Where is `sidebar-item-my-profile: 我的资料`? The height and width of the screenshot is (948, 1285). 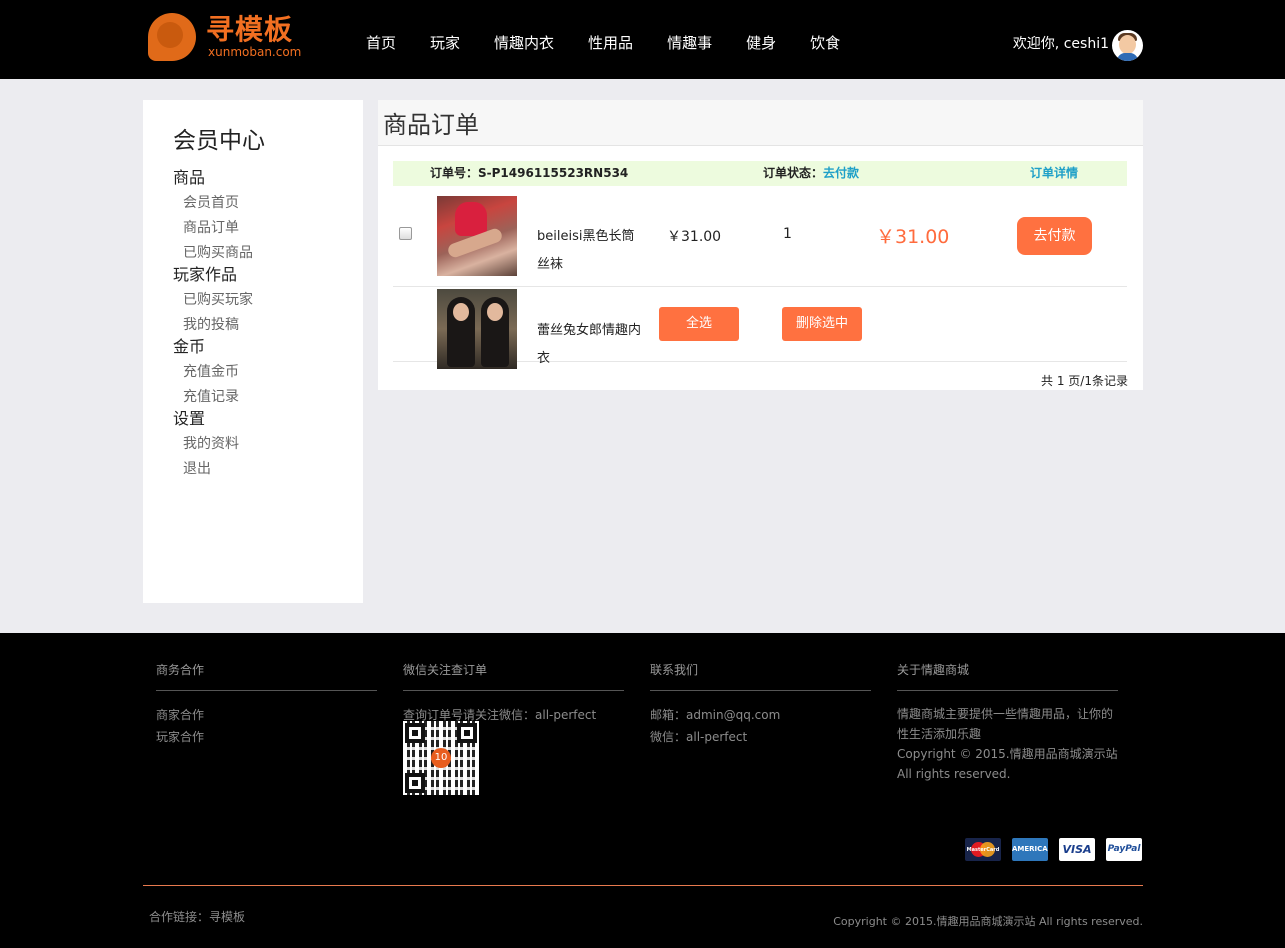 sidebar-item-my-profile: 我的资料 is located at coordinates (268, 444).